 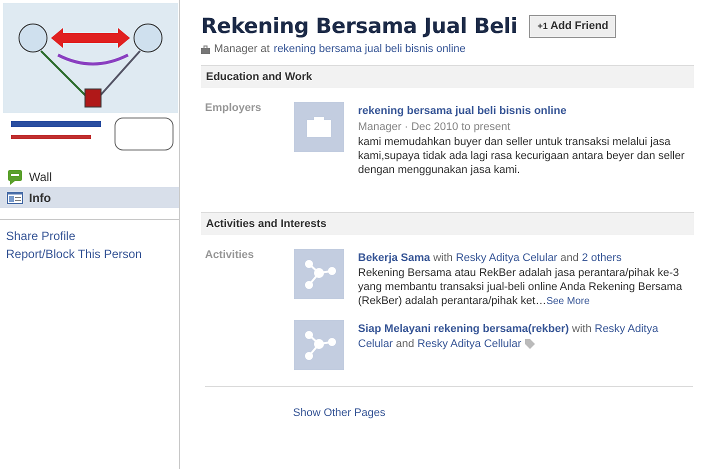 What do you see at coordinates (447, 76) in the screenshot?
I see `section-header: Education and Work` at bounding box center [447, 76].